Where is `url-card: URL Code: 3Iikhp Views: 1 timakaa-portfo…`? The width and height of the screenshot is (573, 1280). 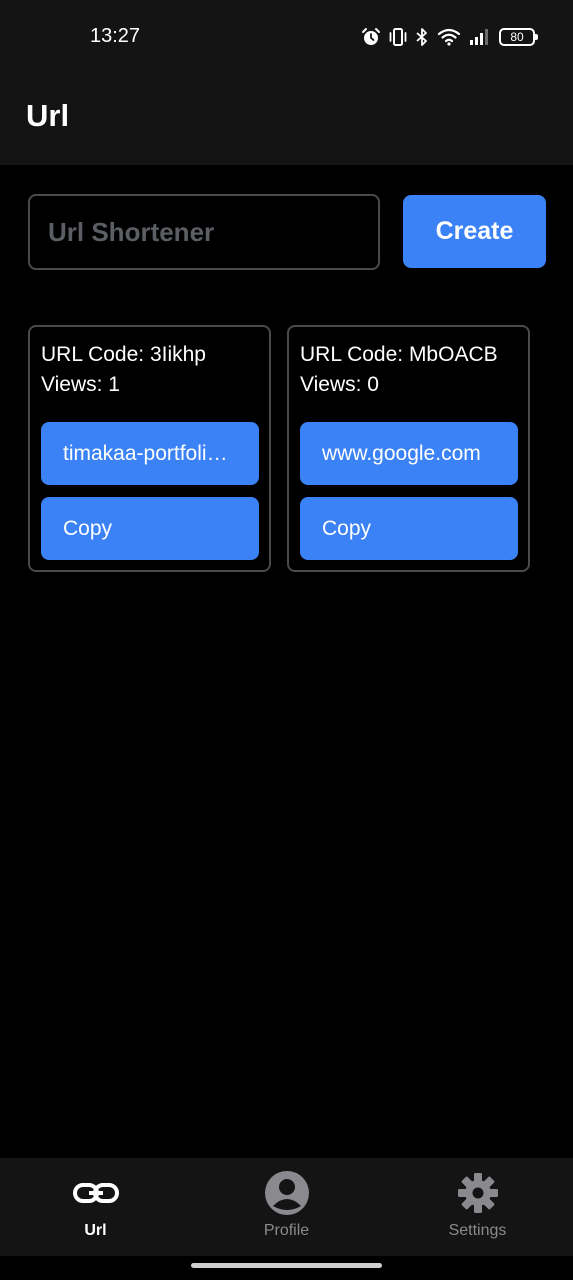 url-card: URL Code: 3Iikhp Views: 1 timakaa-portfo… is located at coordinates (149, 448).